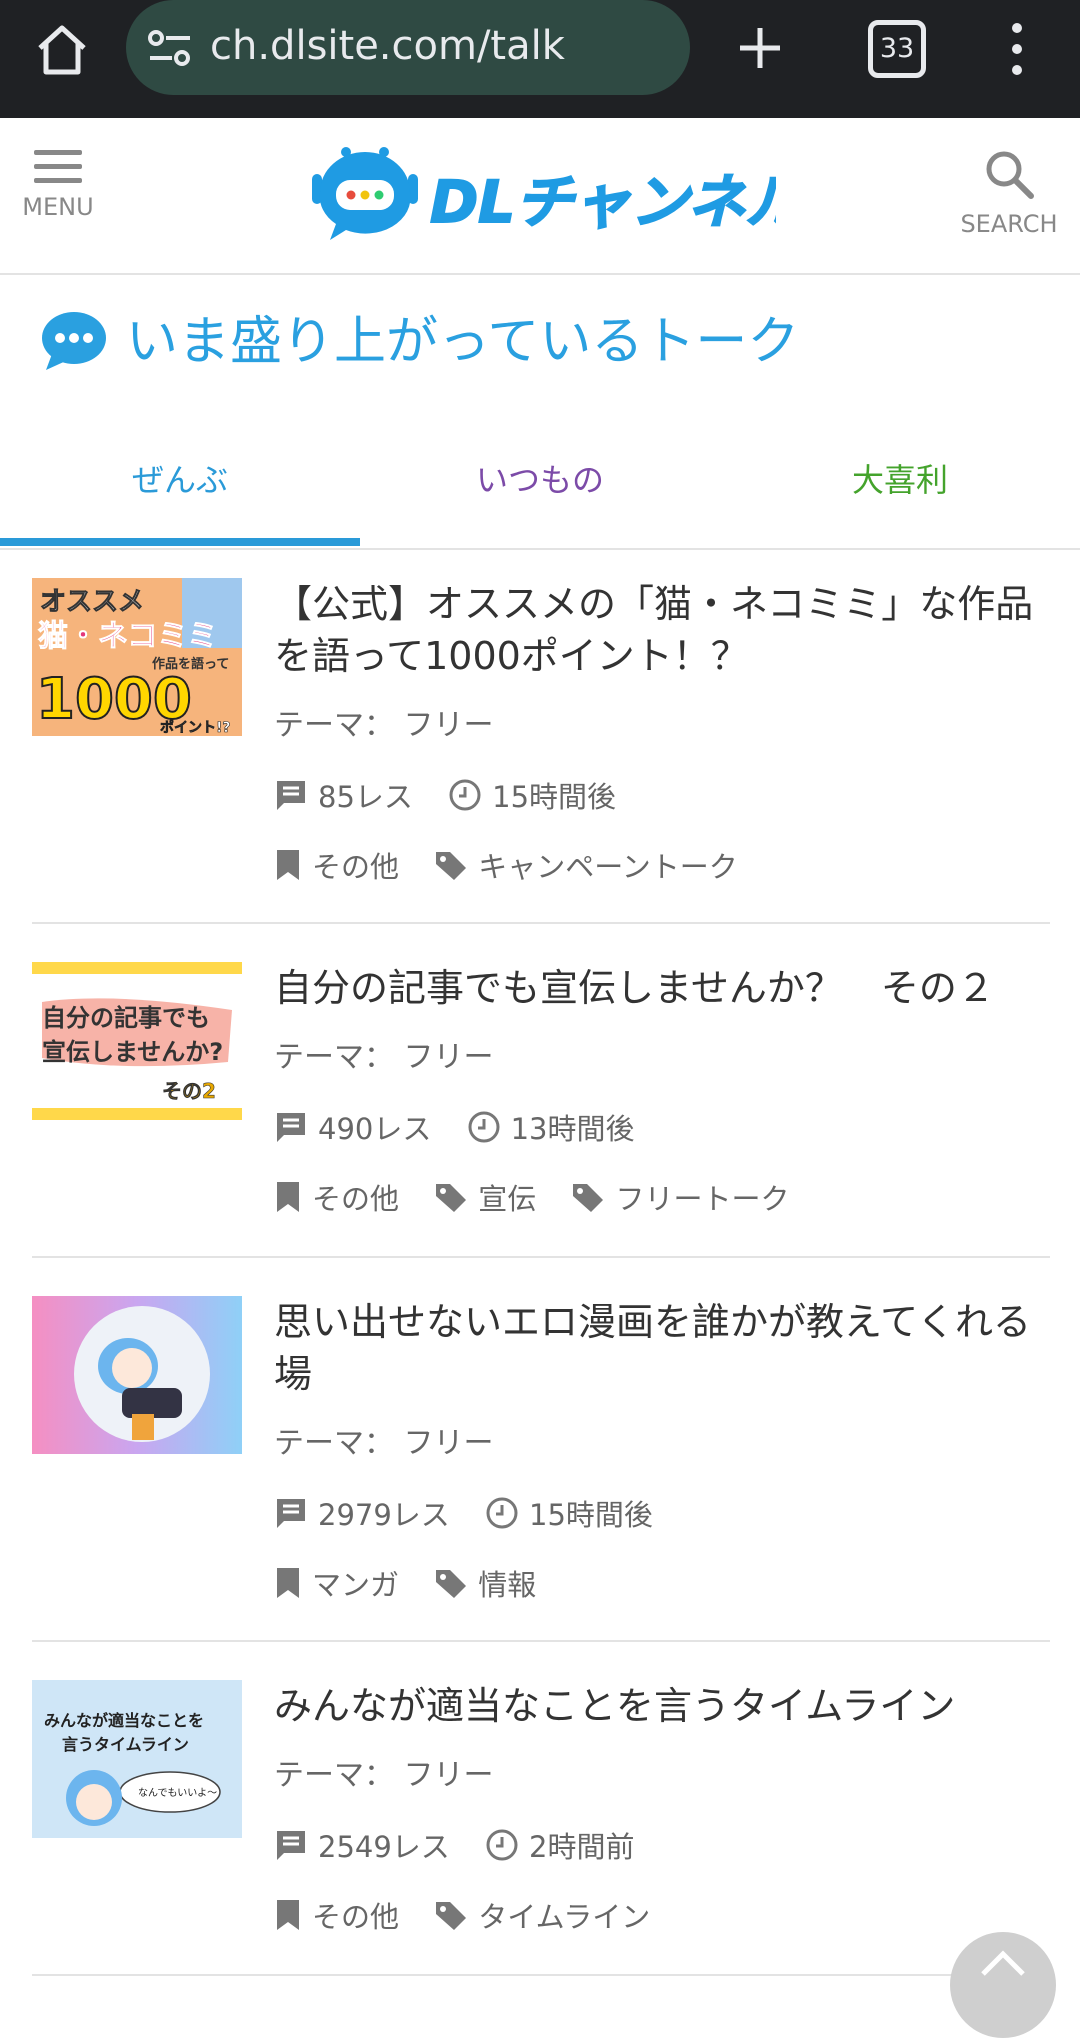 This screenshot has width=1080, height=2038. What do you see at coordinates (664, 1914) in the screenshot?
I see `talk-tags: その他 タイムライン` at bounding box center [664, 1914].